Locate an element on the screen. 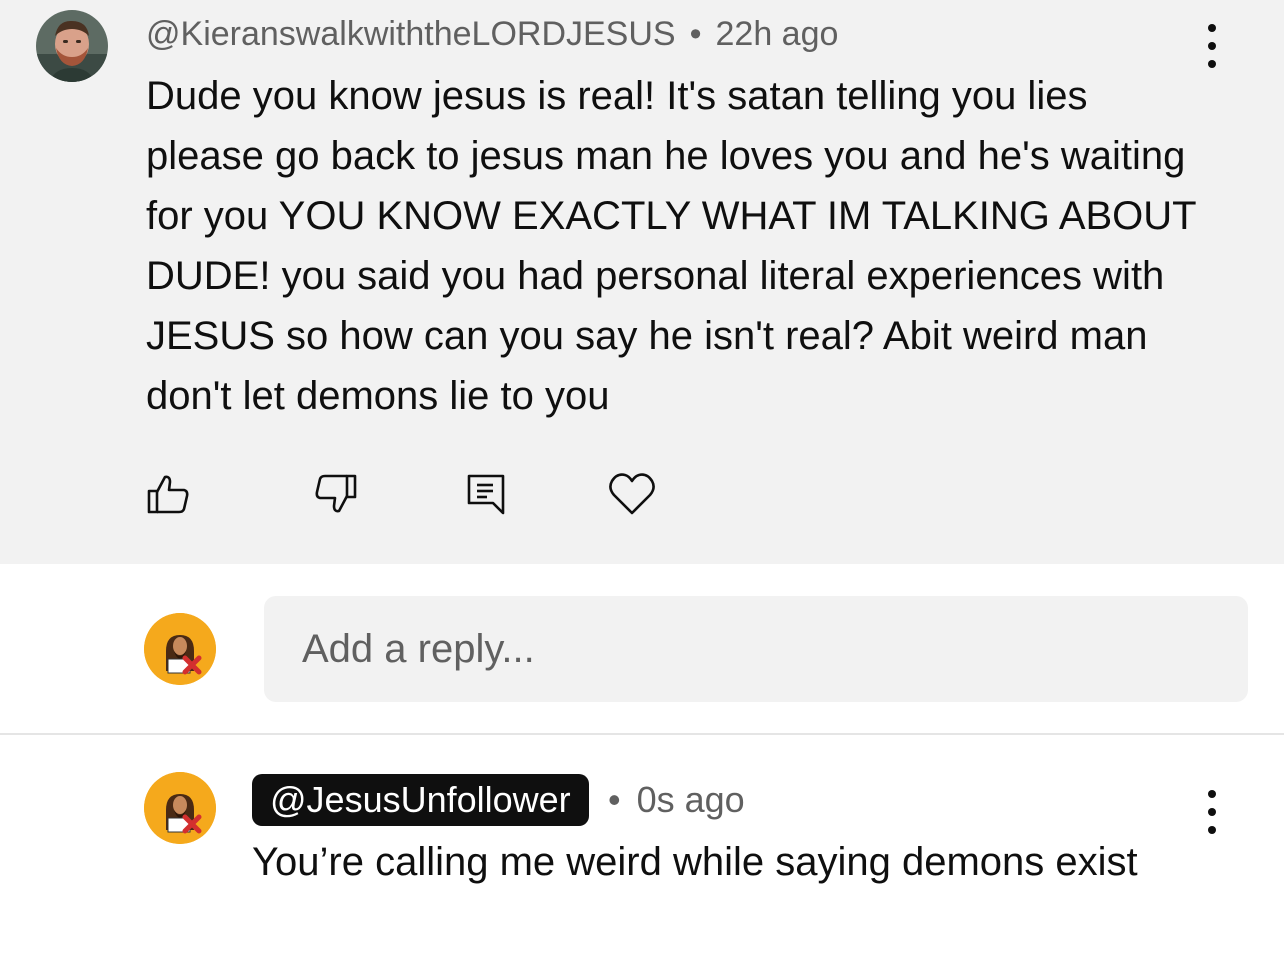 Image resolution: width=1284 pixels, height=959 pixels. reply-time: 0s ago is located at coordinates (690, 799).